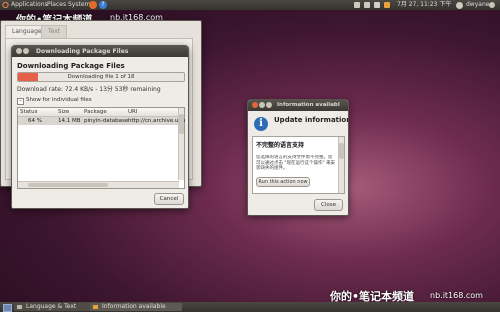  What do you see at coordinates (308, 105) in the screenshot?
I see `information-window-title: Information available` at bounding box center [308, 105].